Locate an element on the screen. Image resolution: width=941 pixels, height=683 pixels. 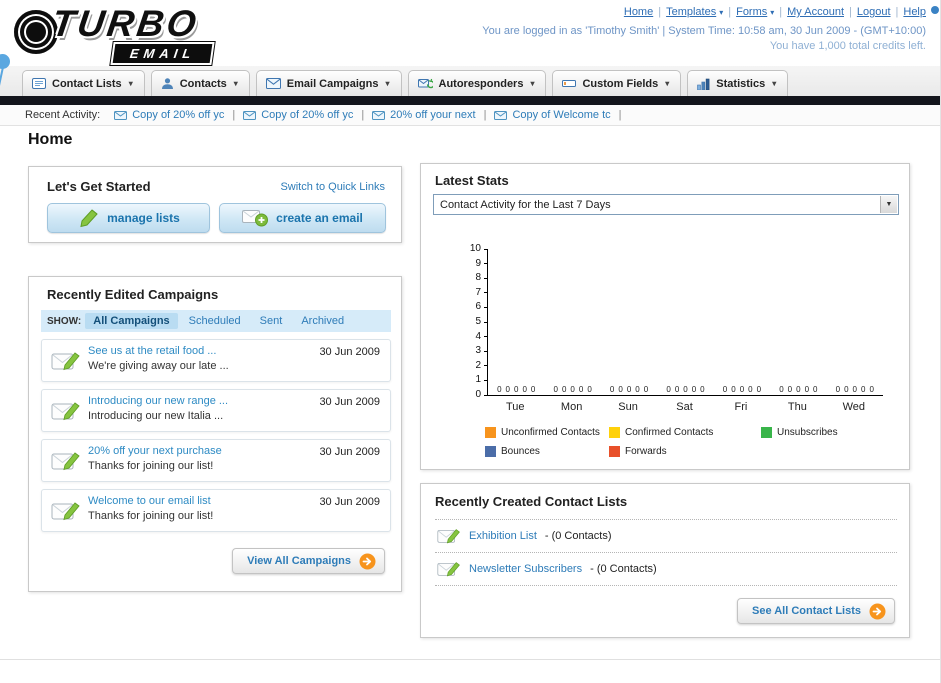
top-link-home: Home is located at coordinates (638, 12).